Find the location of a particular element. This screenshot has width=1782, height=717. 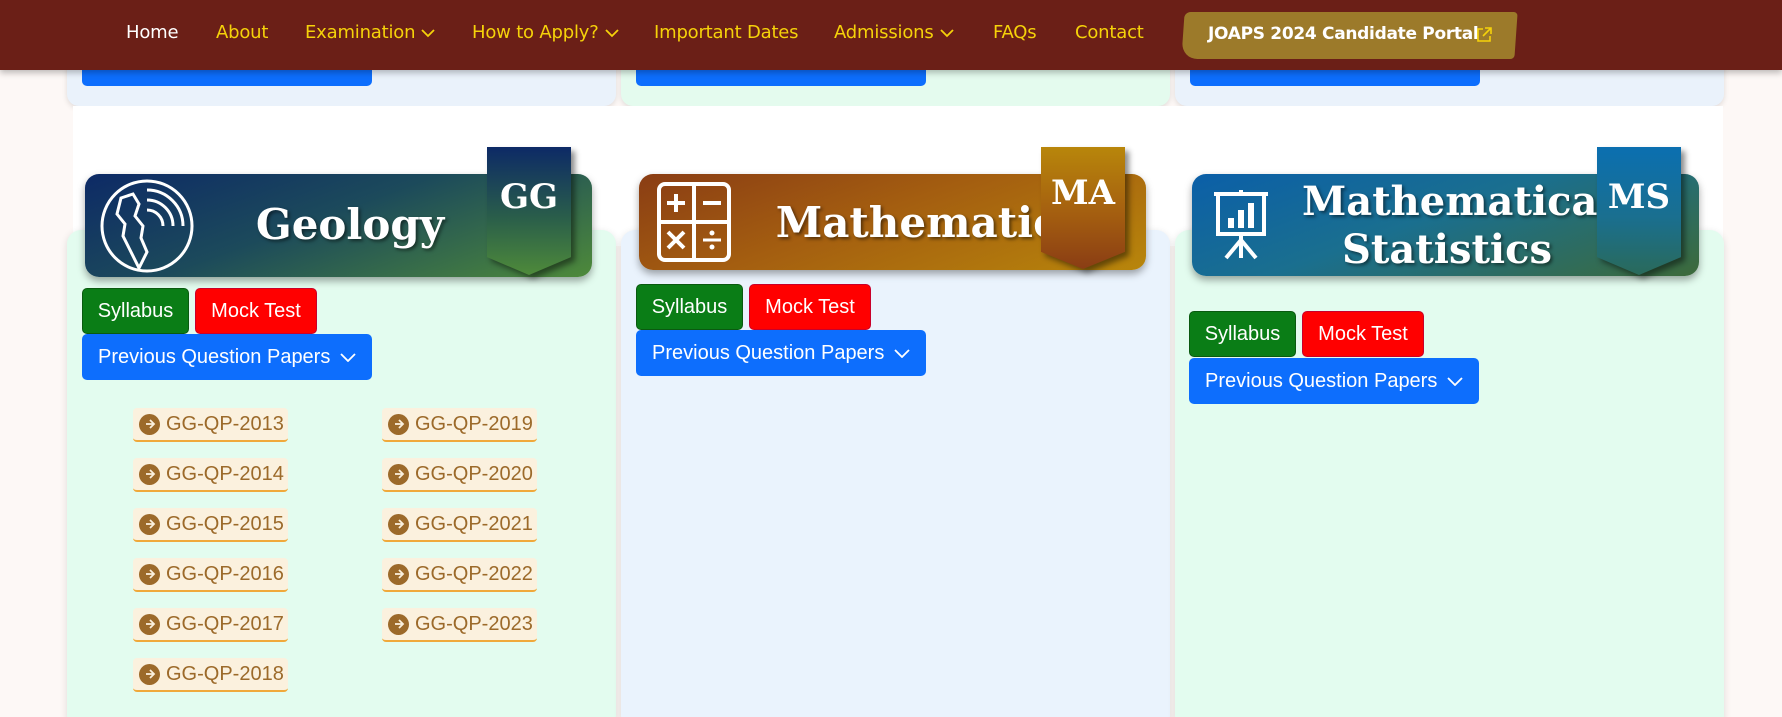

top-card-left-button is located at coordinates (227, 78).